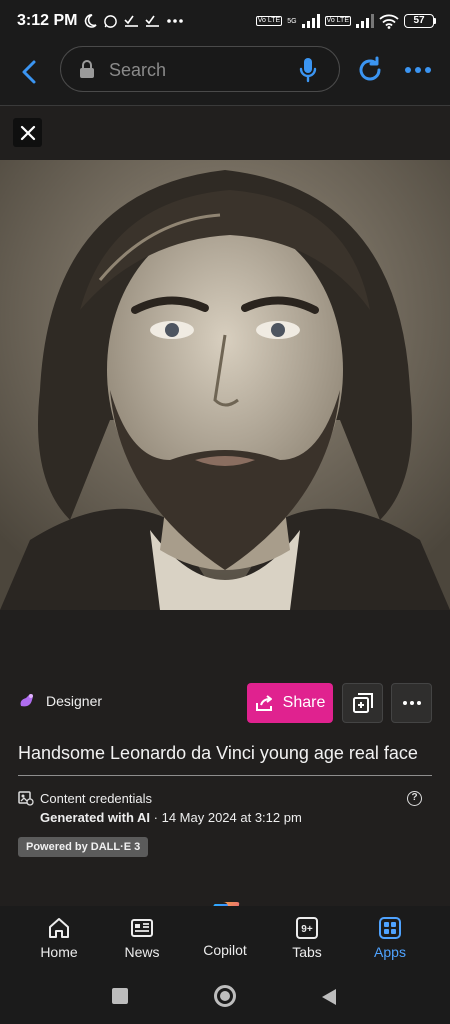 The width and height of the screenshot is (450, 1024). I want to click on close-icon, so click(27, 132).